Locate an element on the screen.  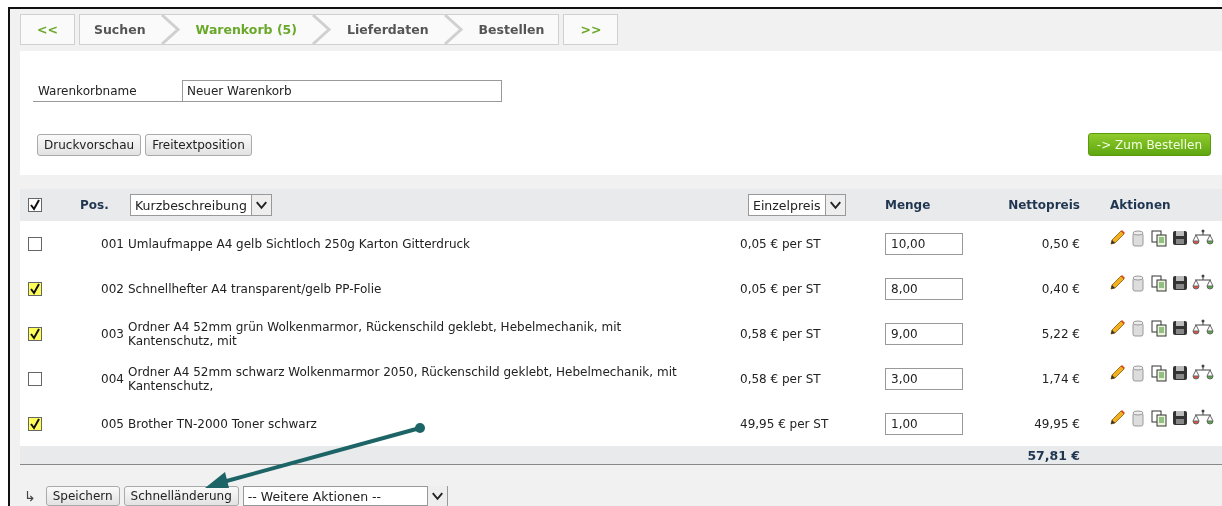
position-number: 001 is located at coordinates (112, 243).